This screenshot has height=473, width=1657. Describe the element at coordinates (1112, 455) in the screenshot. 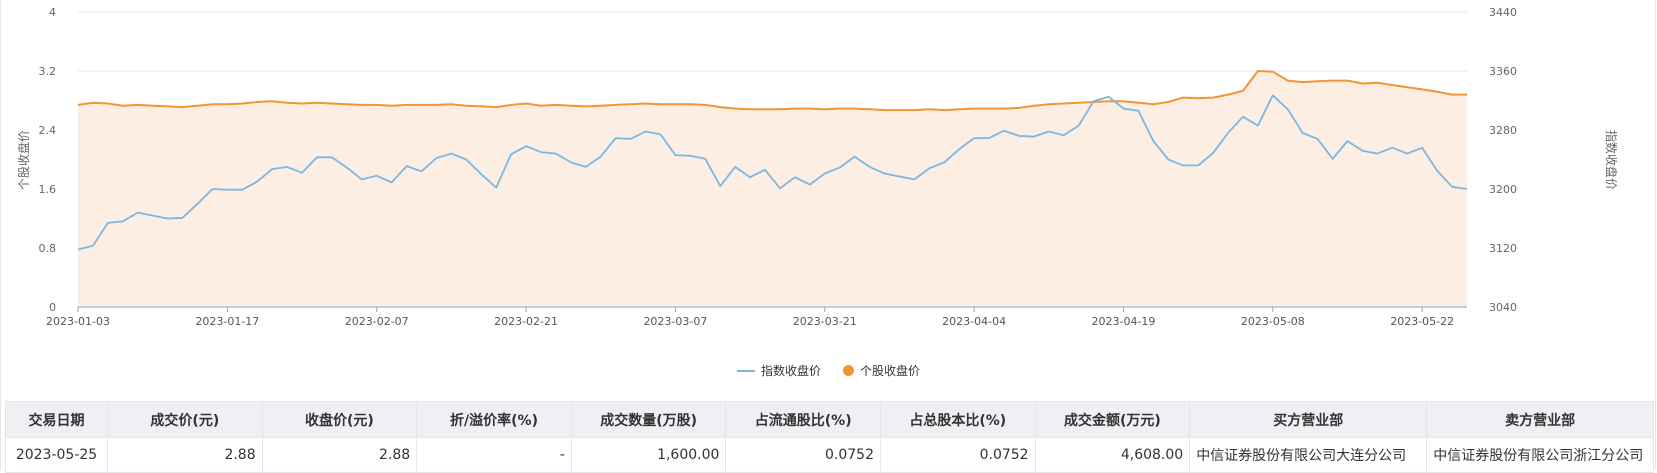

I see `cell-amount: 4,608.00` at that location.